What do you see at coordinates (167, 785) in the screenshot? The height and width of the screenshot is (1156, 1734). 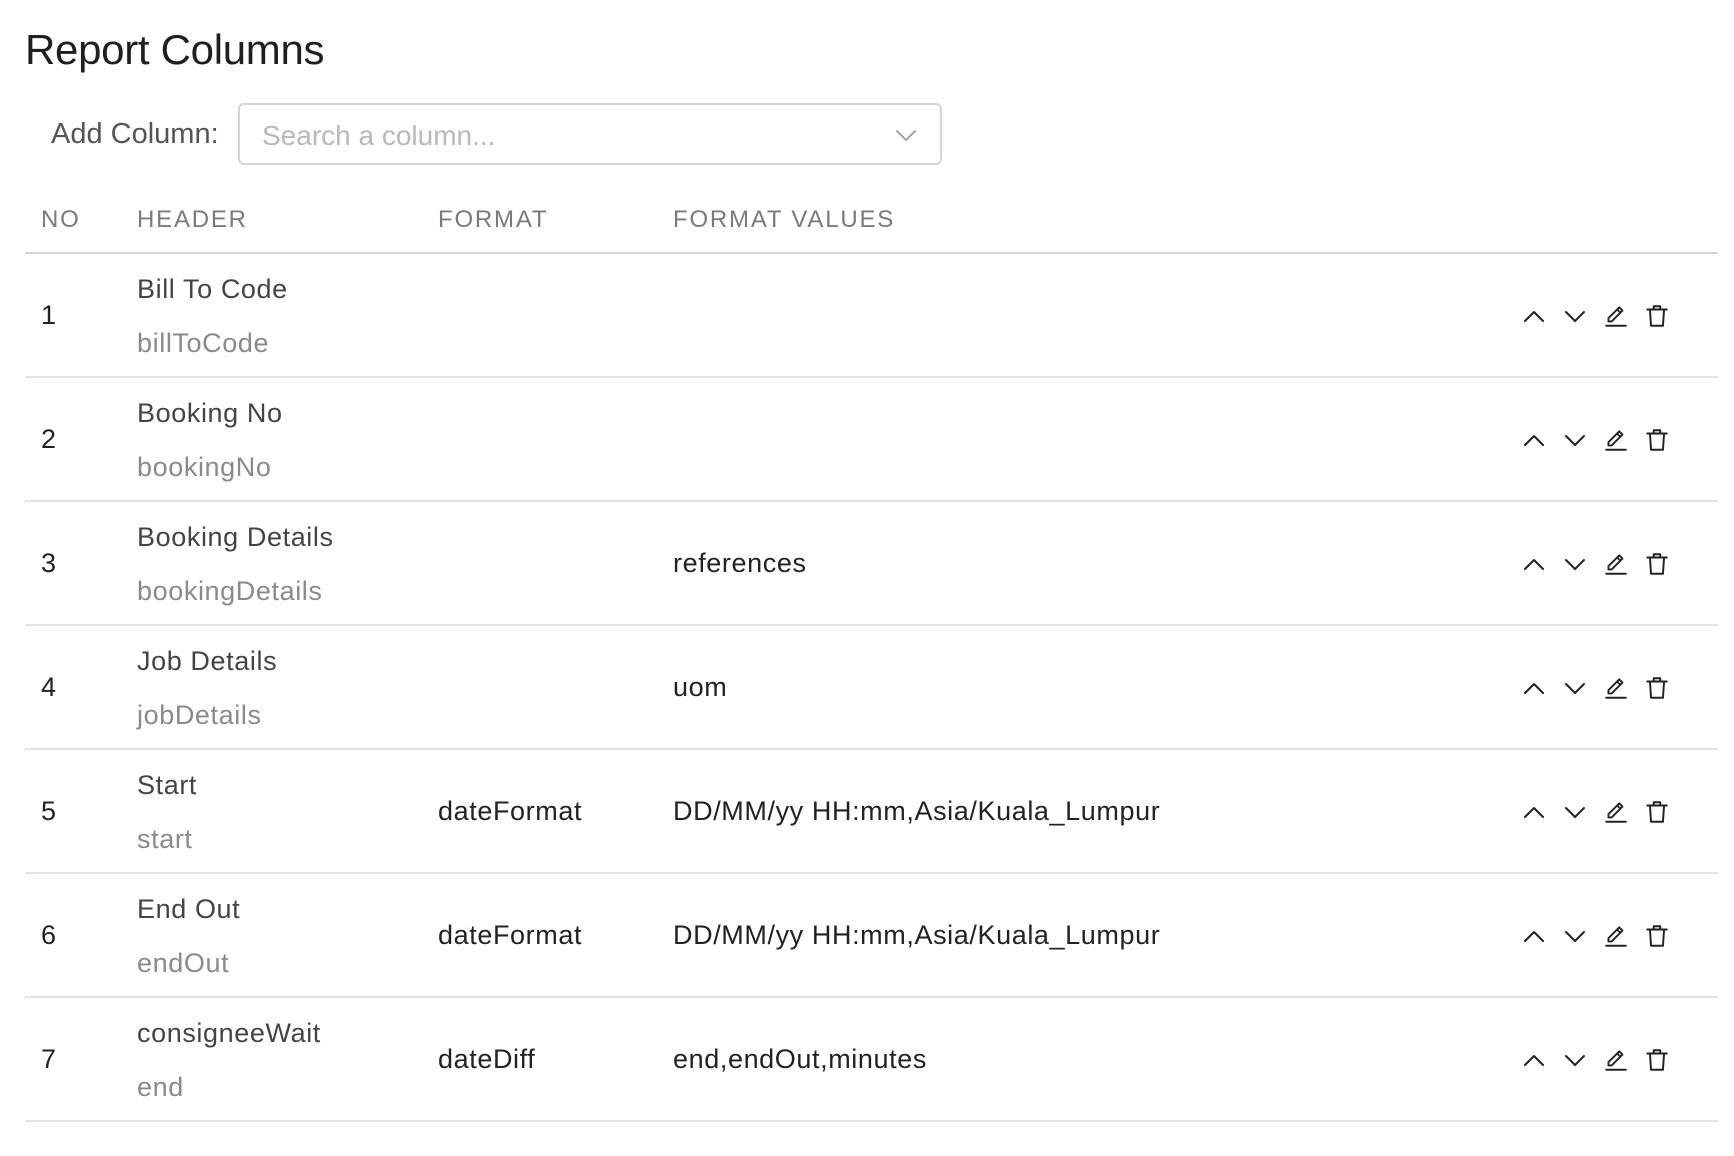 I see `row-header-label: Start` at bounding box center [167, 785].